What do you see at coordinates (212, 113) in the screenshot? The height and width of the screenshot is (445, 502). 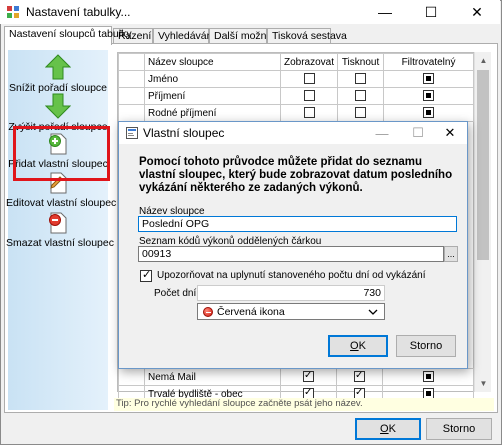 I see `cell-name: Rodné příjmení` at bounding box center [212, 113].